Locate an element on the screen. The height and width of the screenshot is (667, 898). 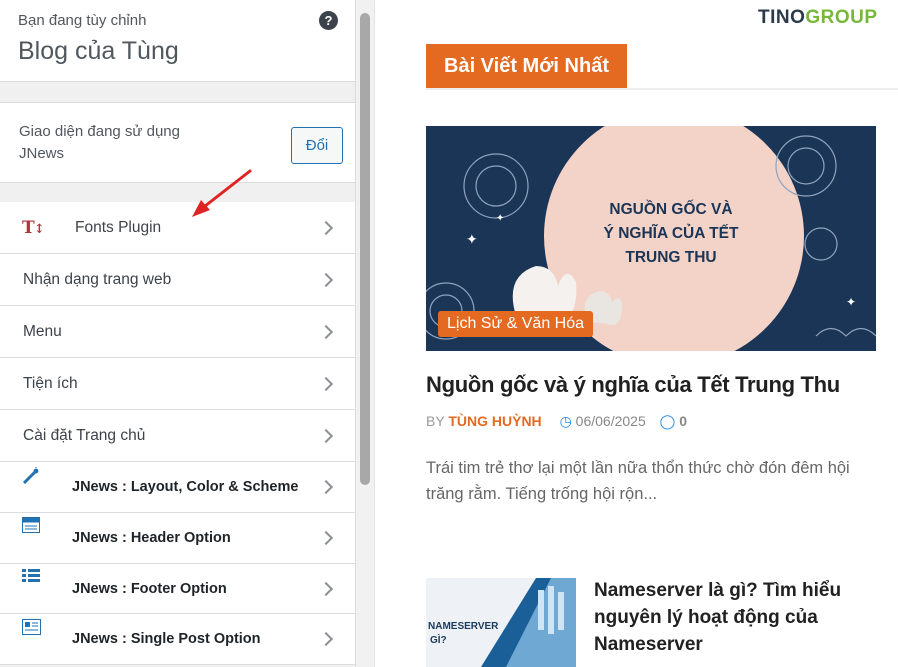
sidebar-item-menu: Menu is located at coordinates (177, 332).